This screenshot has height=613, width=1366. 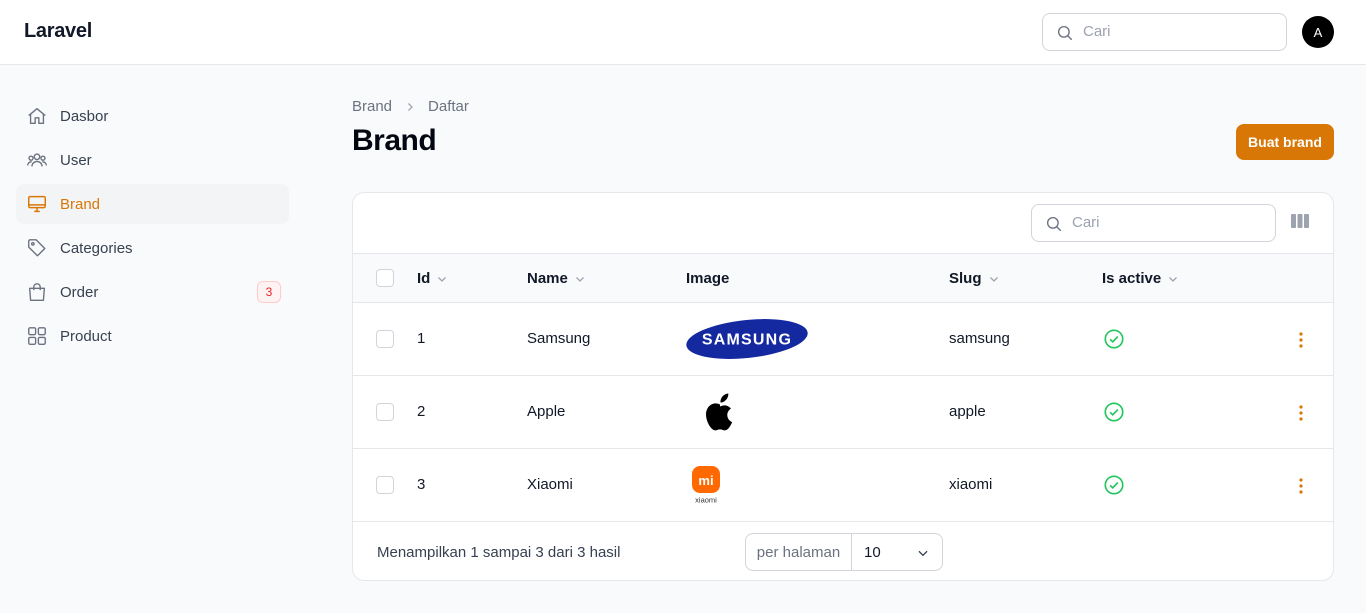 I want to click on column-header-is-active: Is active, so click(x=1140, y=278).